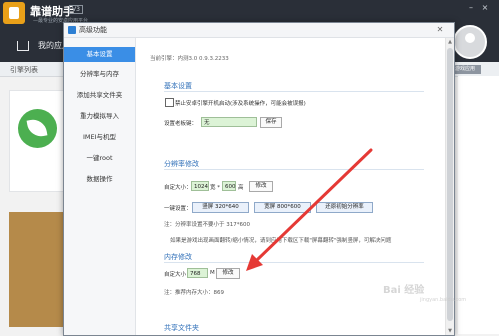 Image resolution: width=499 pixels, height=336 pixels. I want to click on watermark-logo: Bai 经验, so click(404, 290).